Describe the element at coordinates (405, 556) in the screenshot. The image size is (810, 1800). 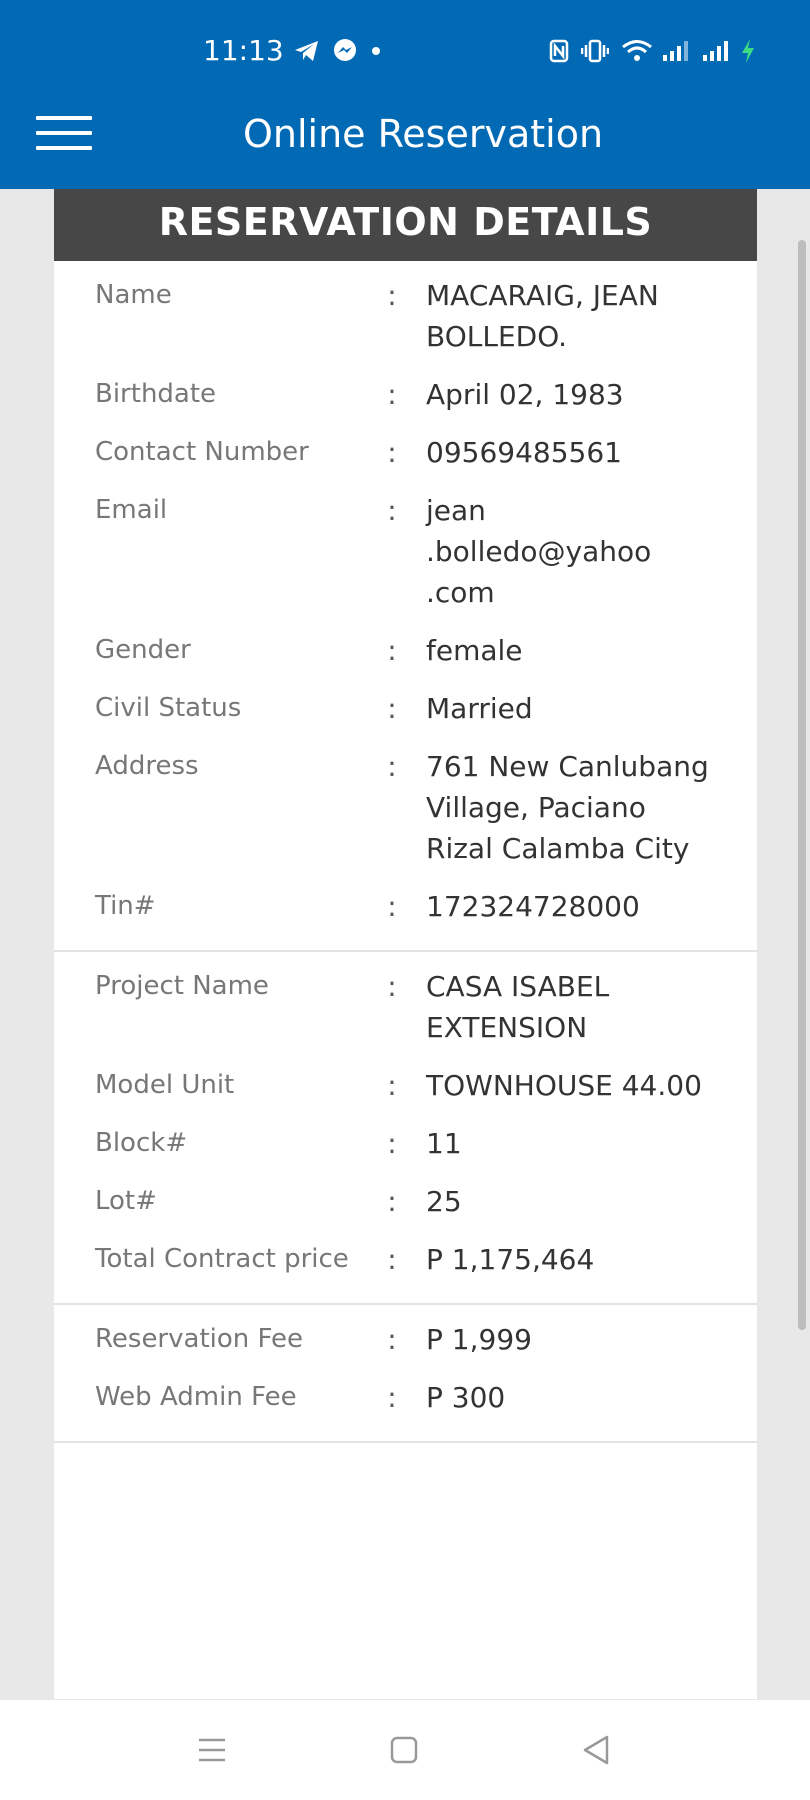
I see `detail-row-email: Email : jean .bolledo@yahoo .com` at that location.